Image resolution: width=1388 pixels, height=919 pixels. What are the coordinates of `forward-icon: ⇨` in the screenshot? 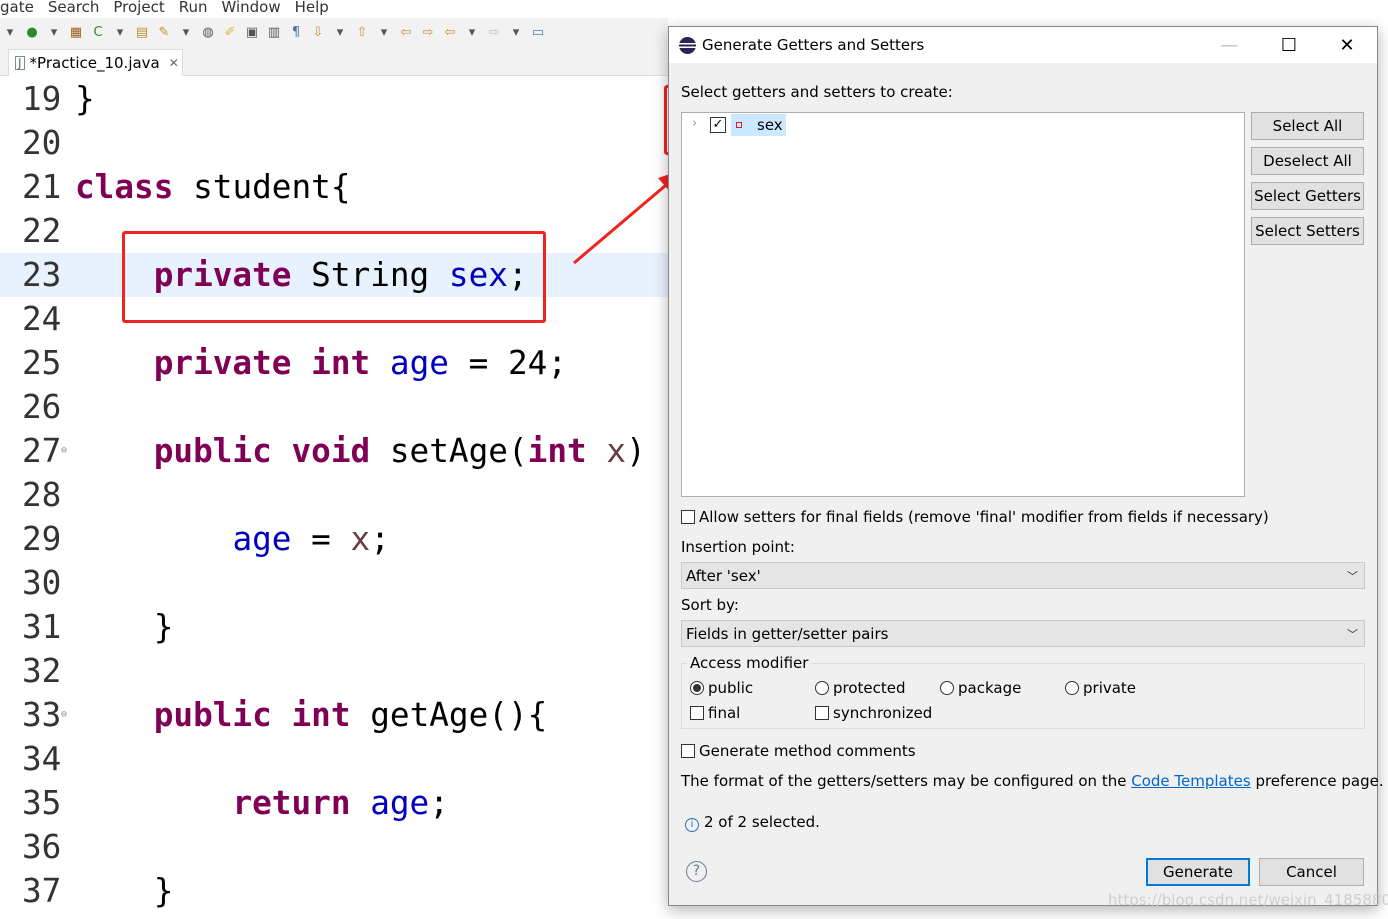 It's located at (494, 32).